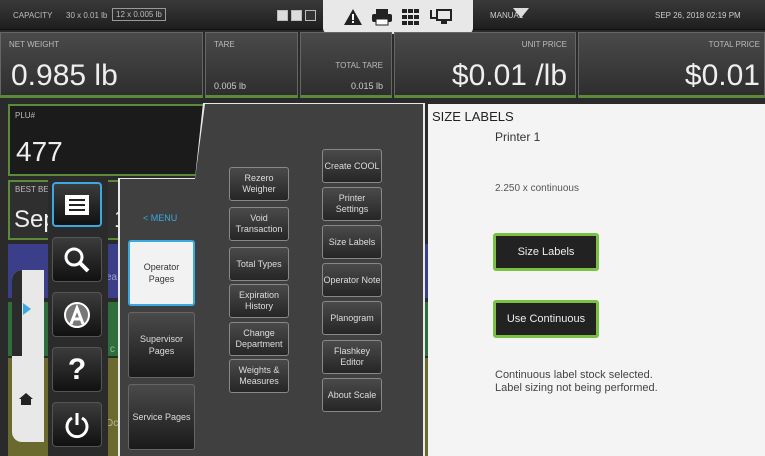 The height and width of the screenshot is (456, 765). I want to click on home-icon, so click(26, 399).